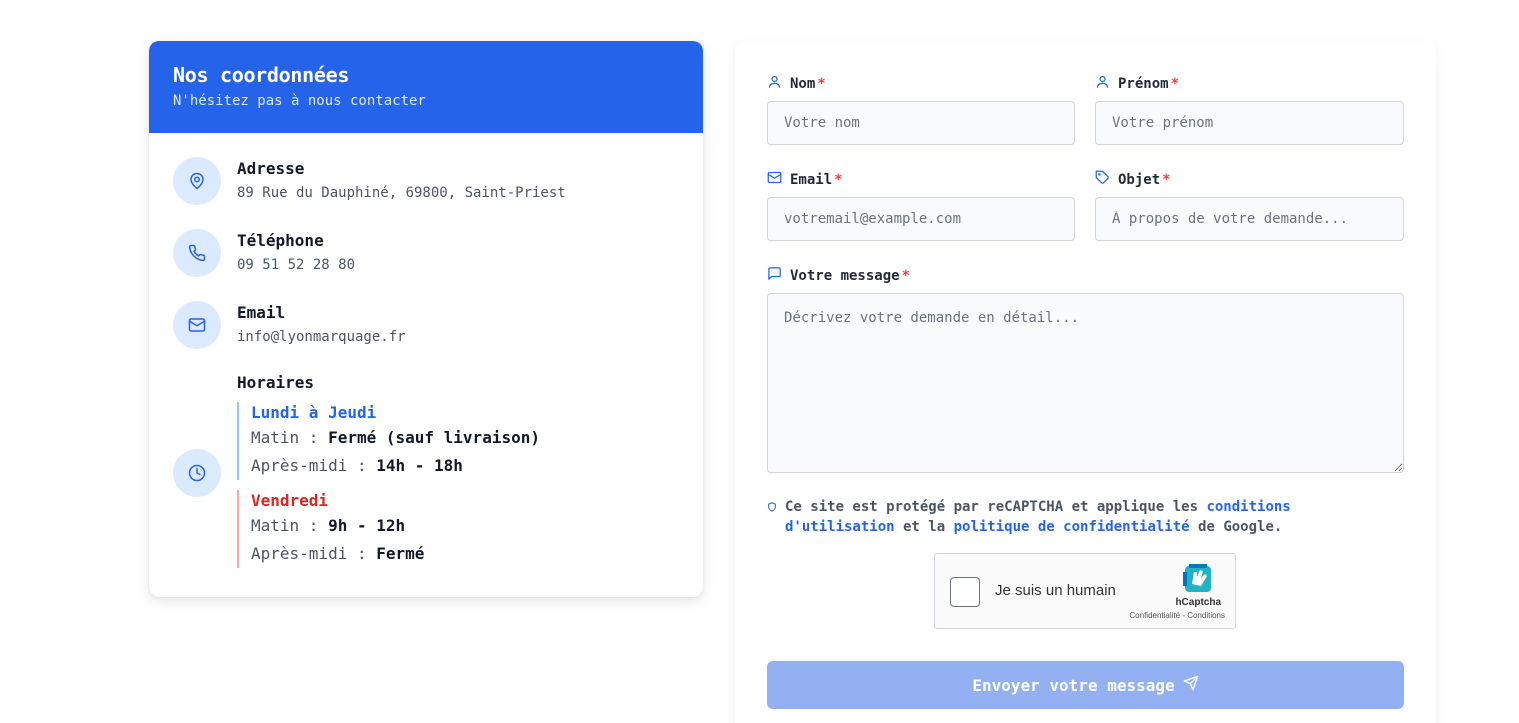 This screenshot has width=1519, height=723. What do you see at coordinates (796, 83) in the screenshot?
I see `nom-label: Nom *` at bounding box center [796, 83].